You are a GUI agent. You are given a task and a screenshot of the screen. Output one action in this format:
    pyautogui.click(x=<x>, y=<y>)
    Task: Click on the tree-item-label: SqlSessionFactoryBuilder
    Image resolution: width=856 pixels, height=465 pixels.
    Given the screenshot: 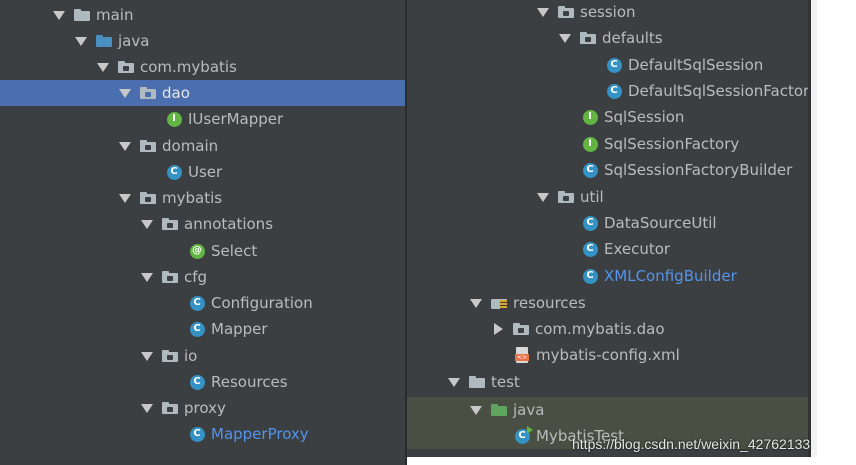 What is the action you would take?
    pyautogui.click(x=698, y=170)
    